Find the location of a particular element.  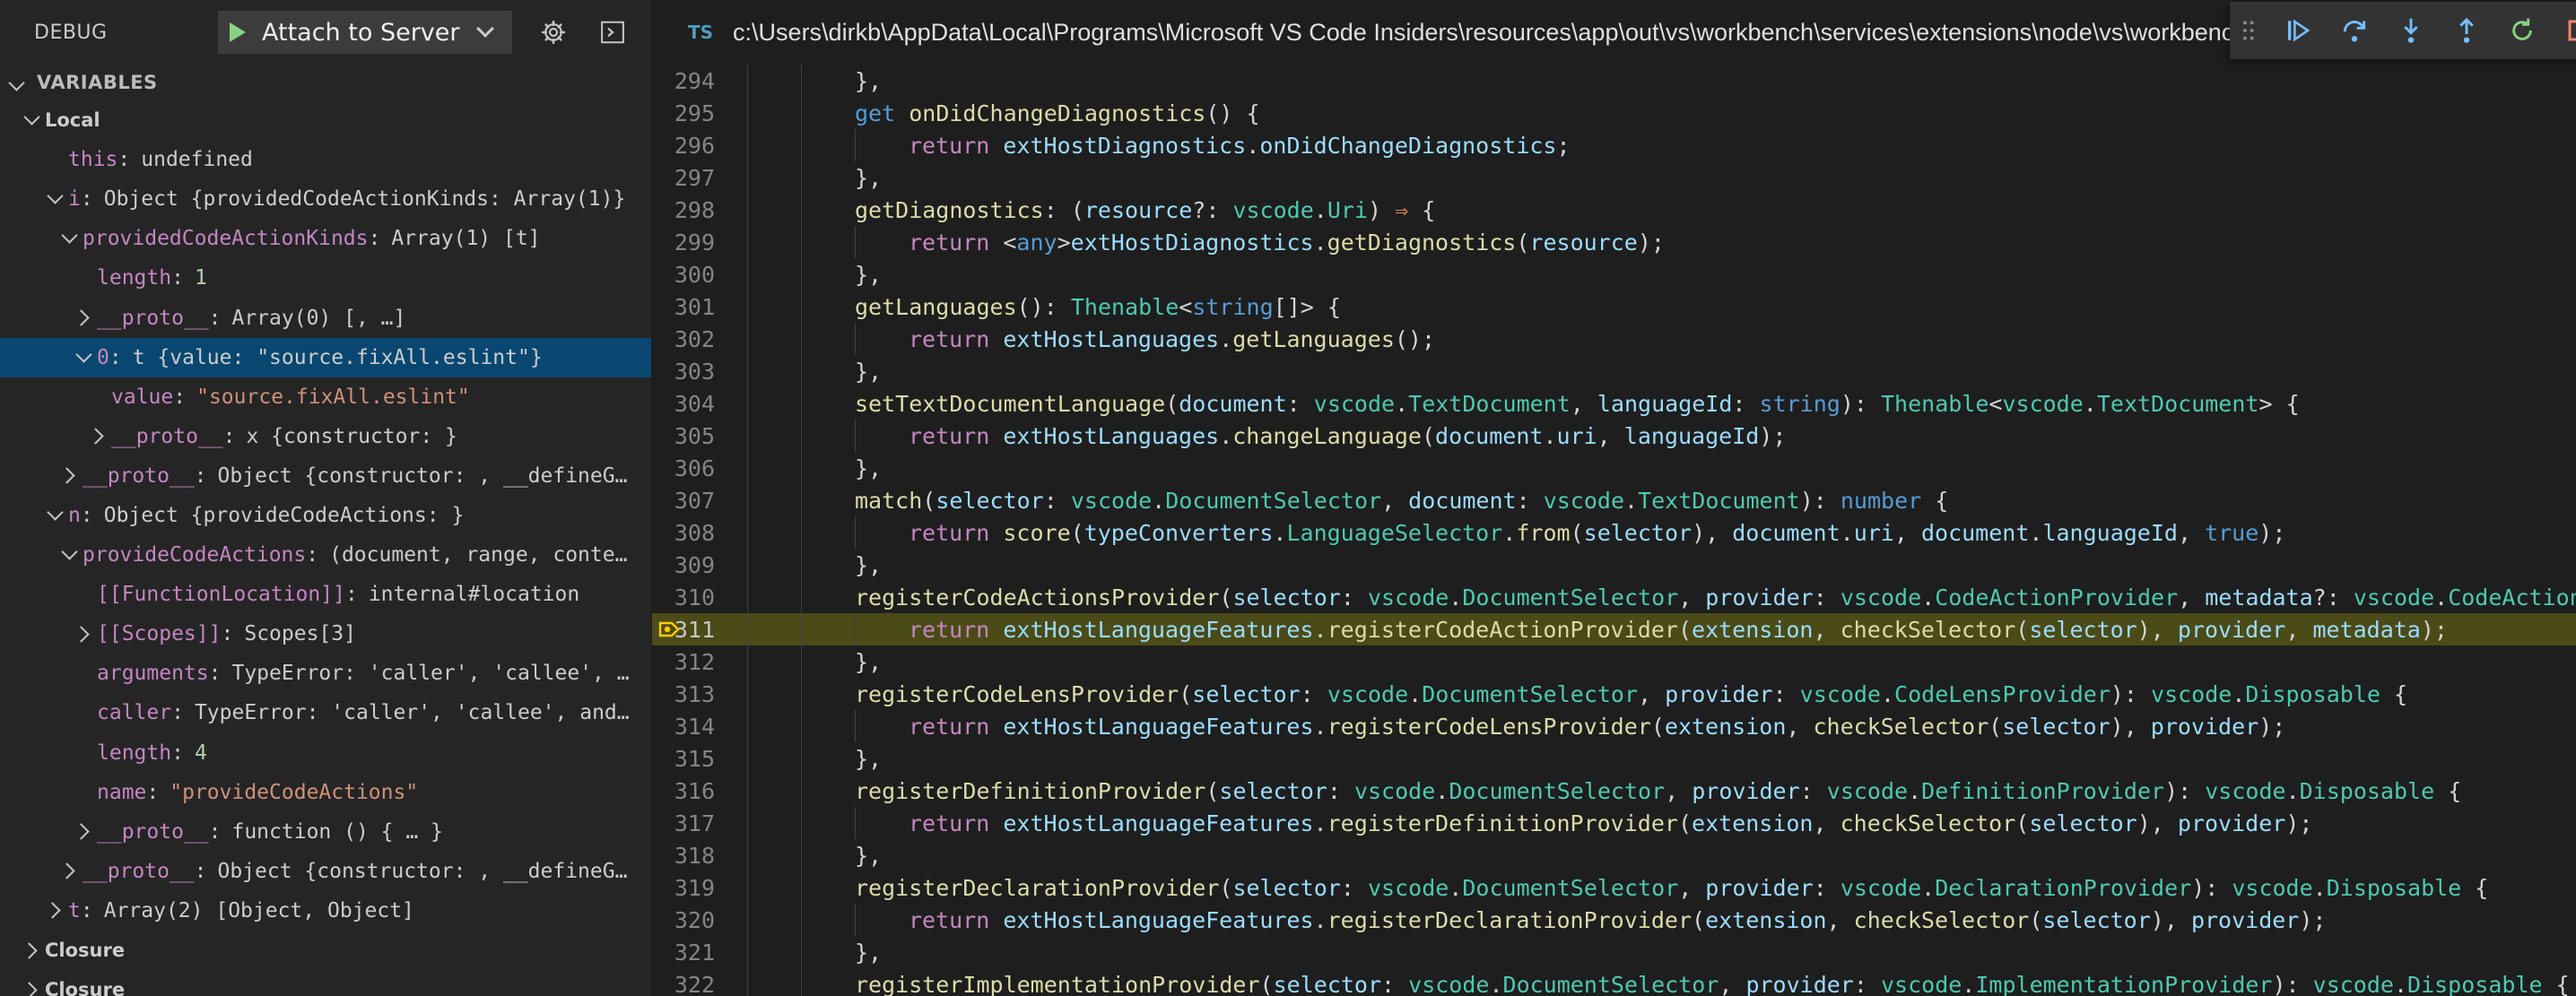

code-line: 312}, is located at coordinates (1614, 662).